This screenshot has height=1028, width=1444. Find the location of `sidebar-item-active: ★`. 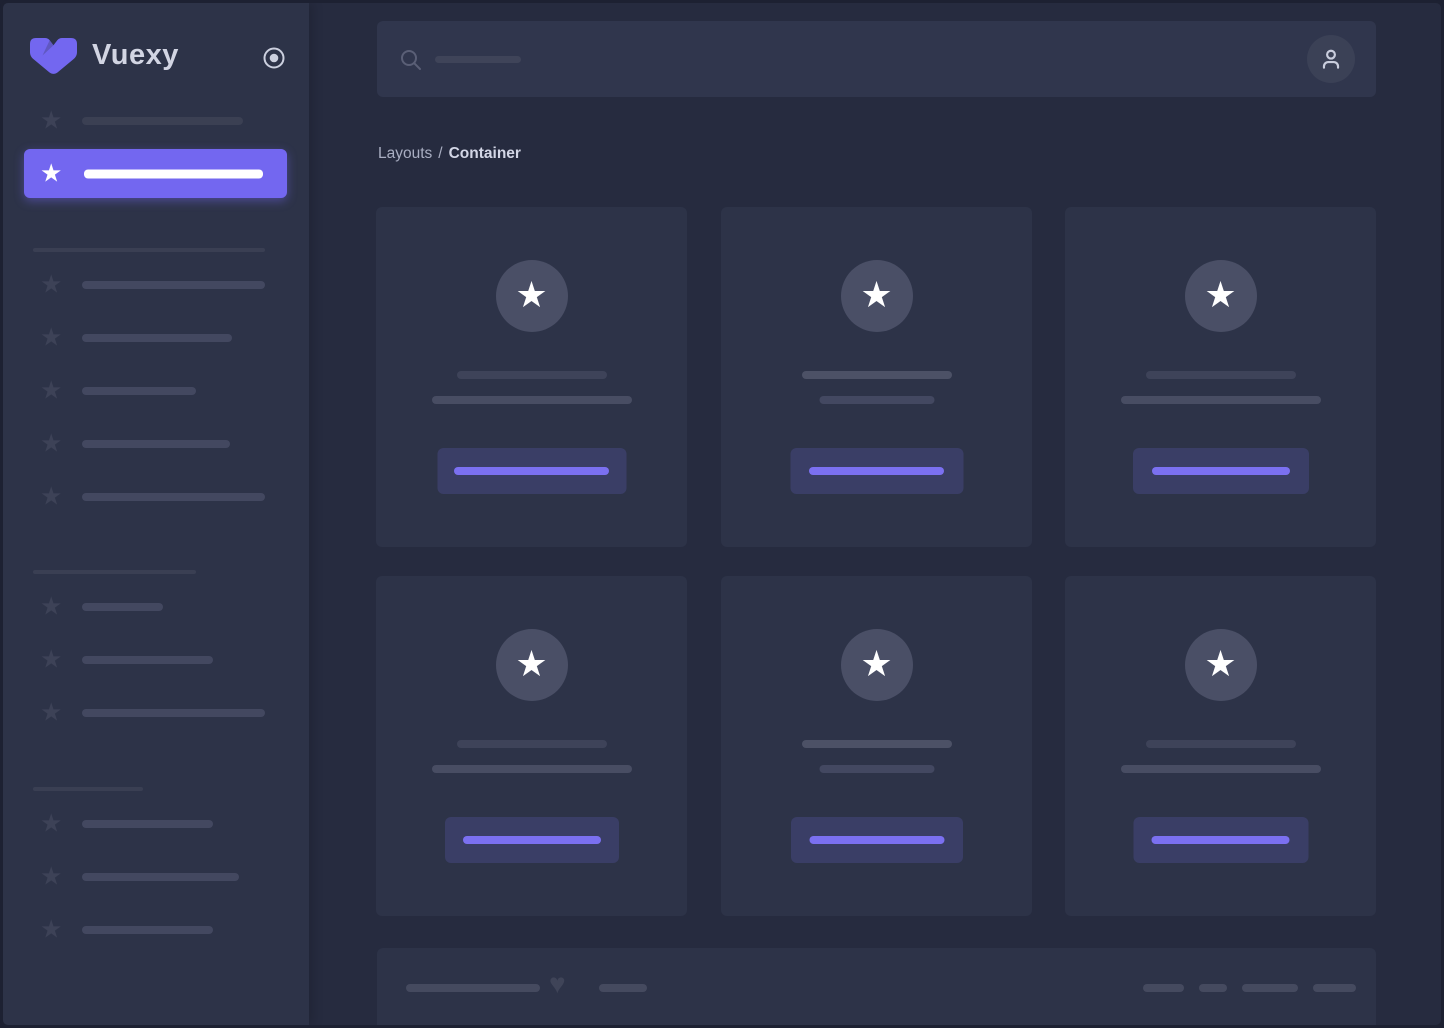

sidebar-item-active: ★ is located at coordinates (155, 173).